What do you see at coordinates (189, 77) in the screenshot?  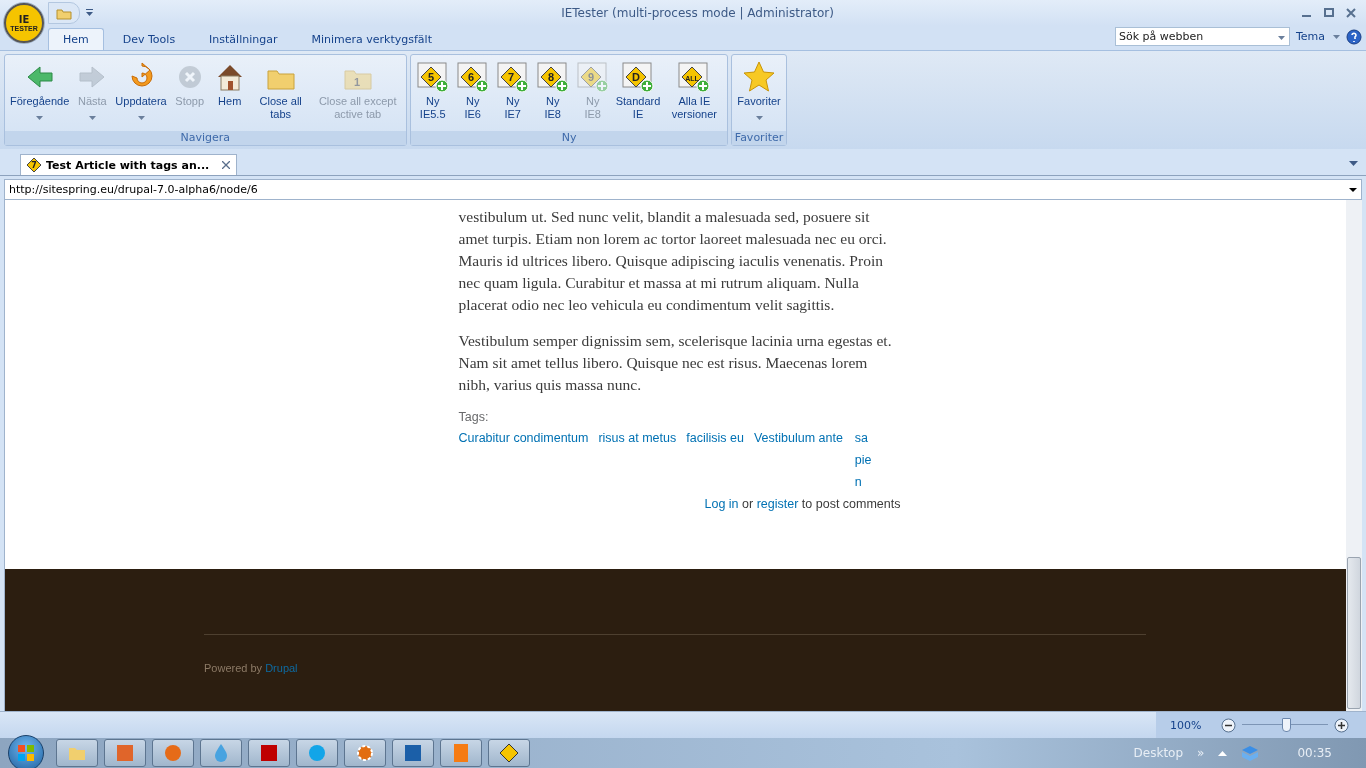 I see `stop-icon` at bounding box center [189, 77].